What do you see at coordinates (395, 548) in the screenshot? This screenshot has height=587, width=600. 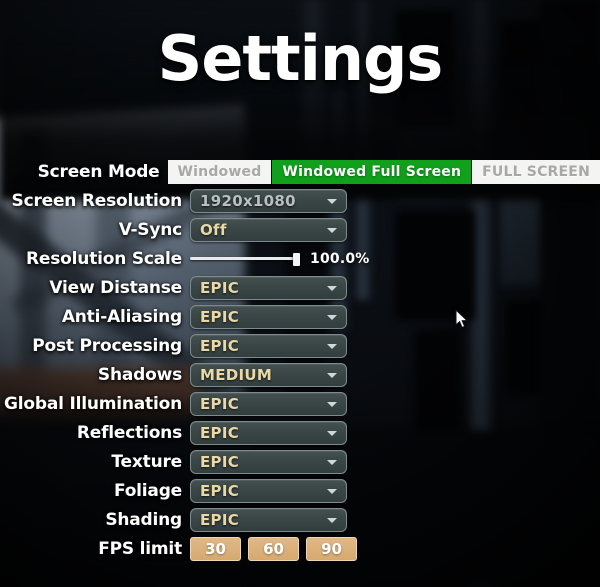 I see `setting-control: 30 60 90` at bounding box center [395, 548].